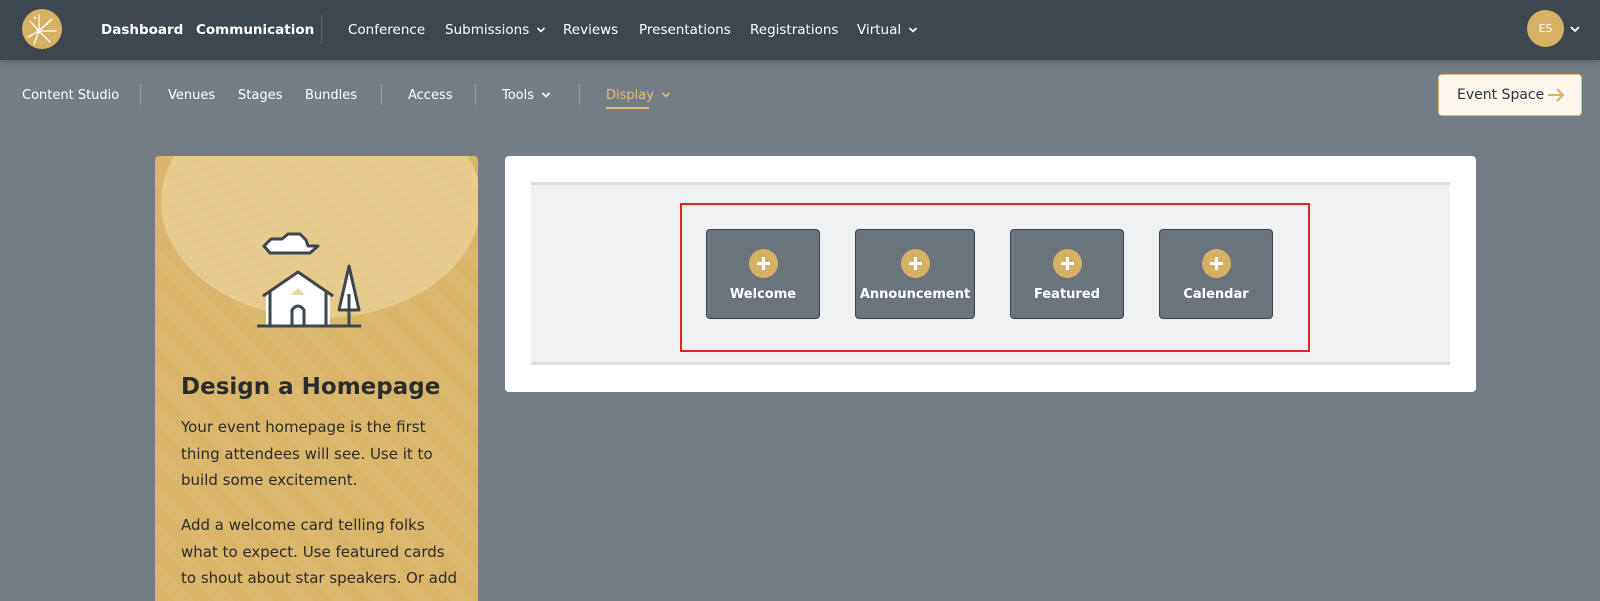  Describe the element at coordinates (794, 30) in the screenshot. I see `nav-registrations: Registrations` at that location.